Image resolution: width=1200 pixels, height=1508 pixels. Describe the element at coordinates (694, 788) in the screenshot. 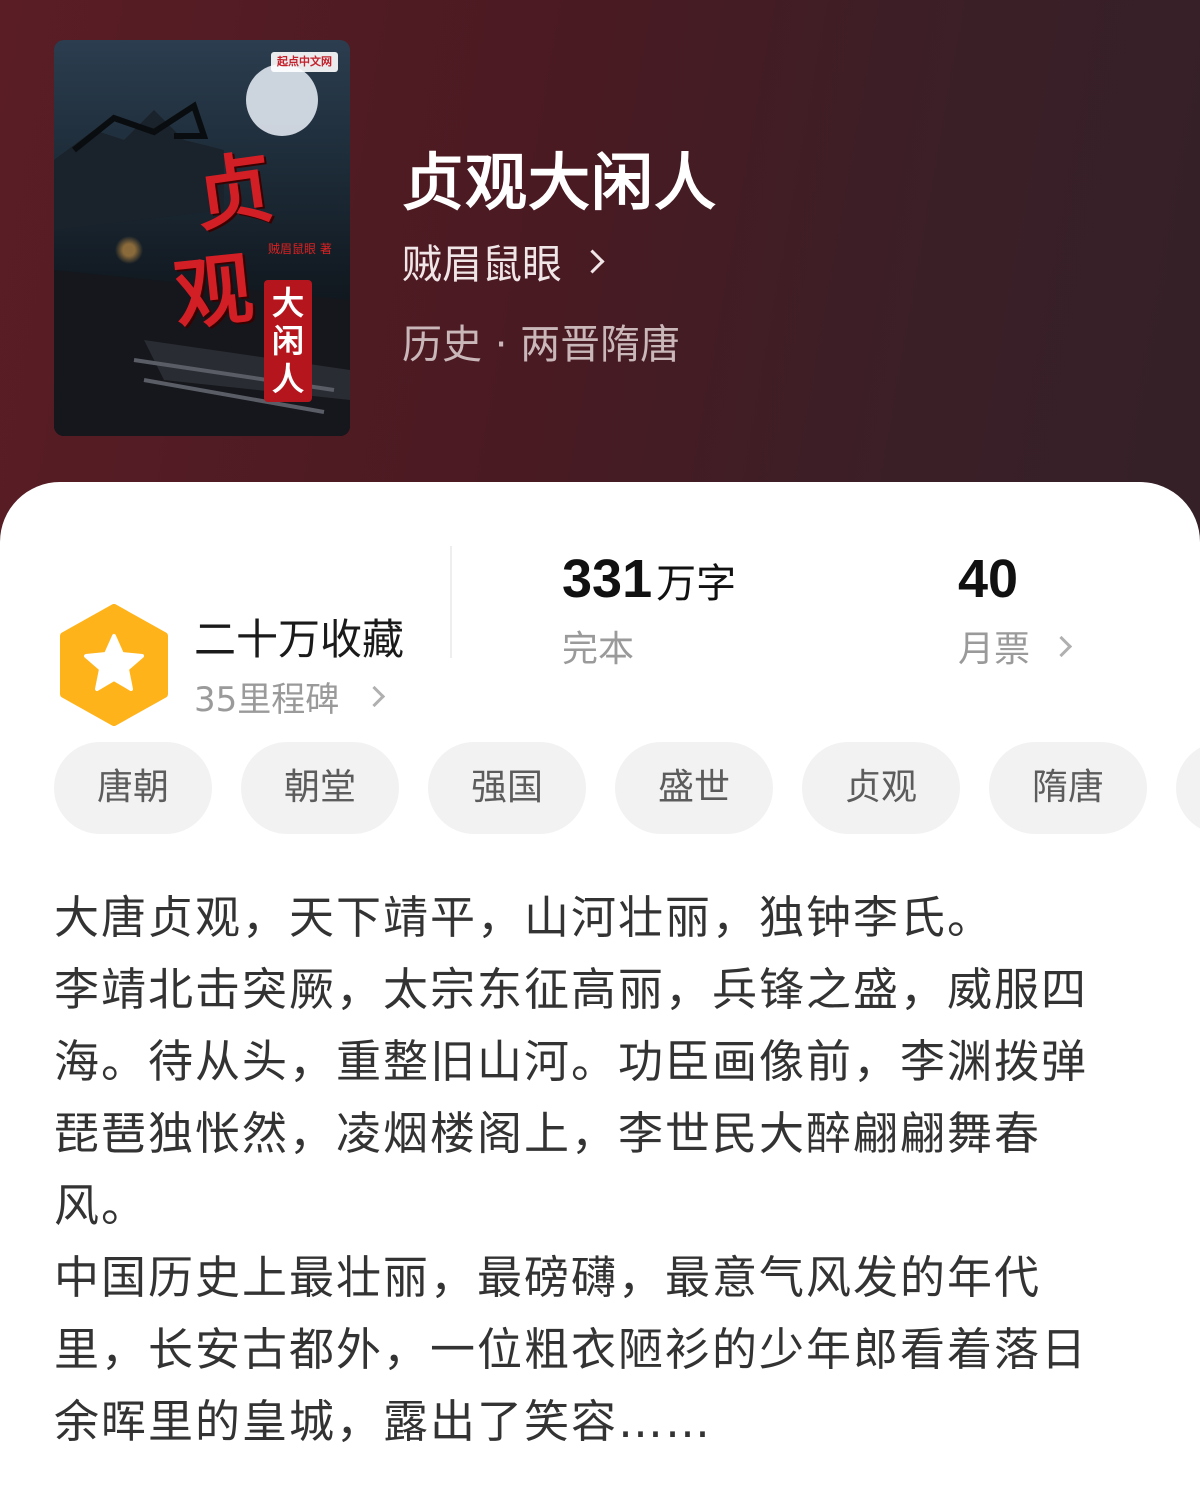

I see `tag-chip: 盛世` at that location.